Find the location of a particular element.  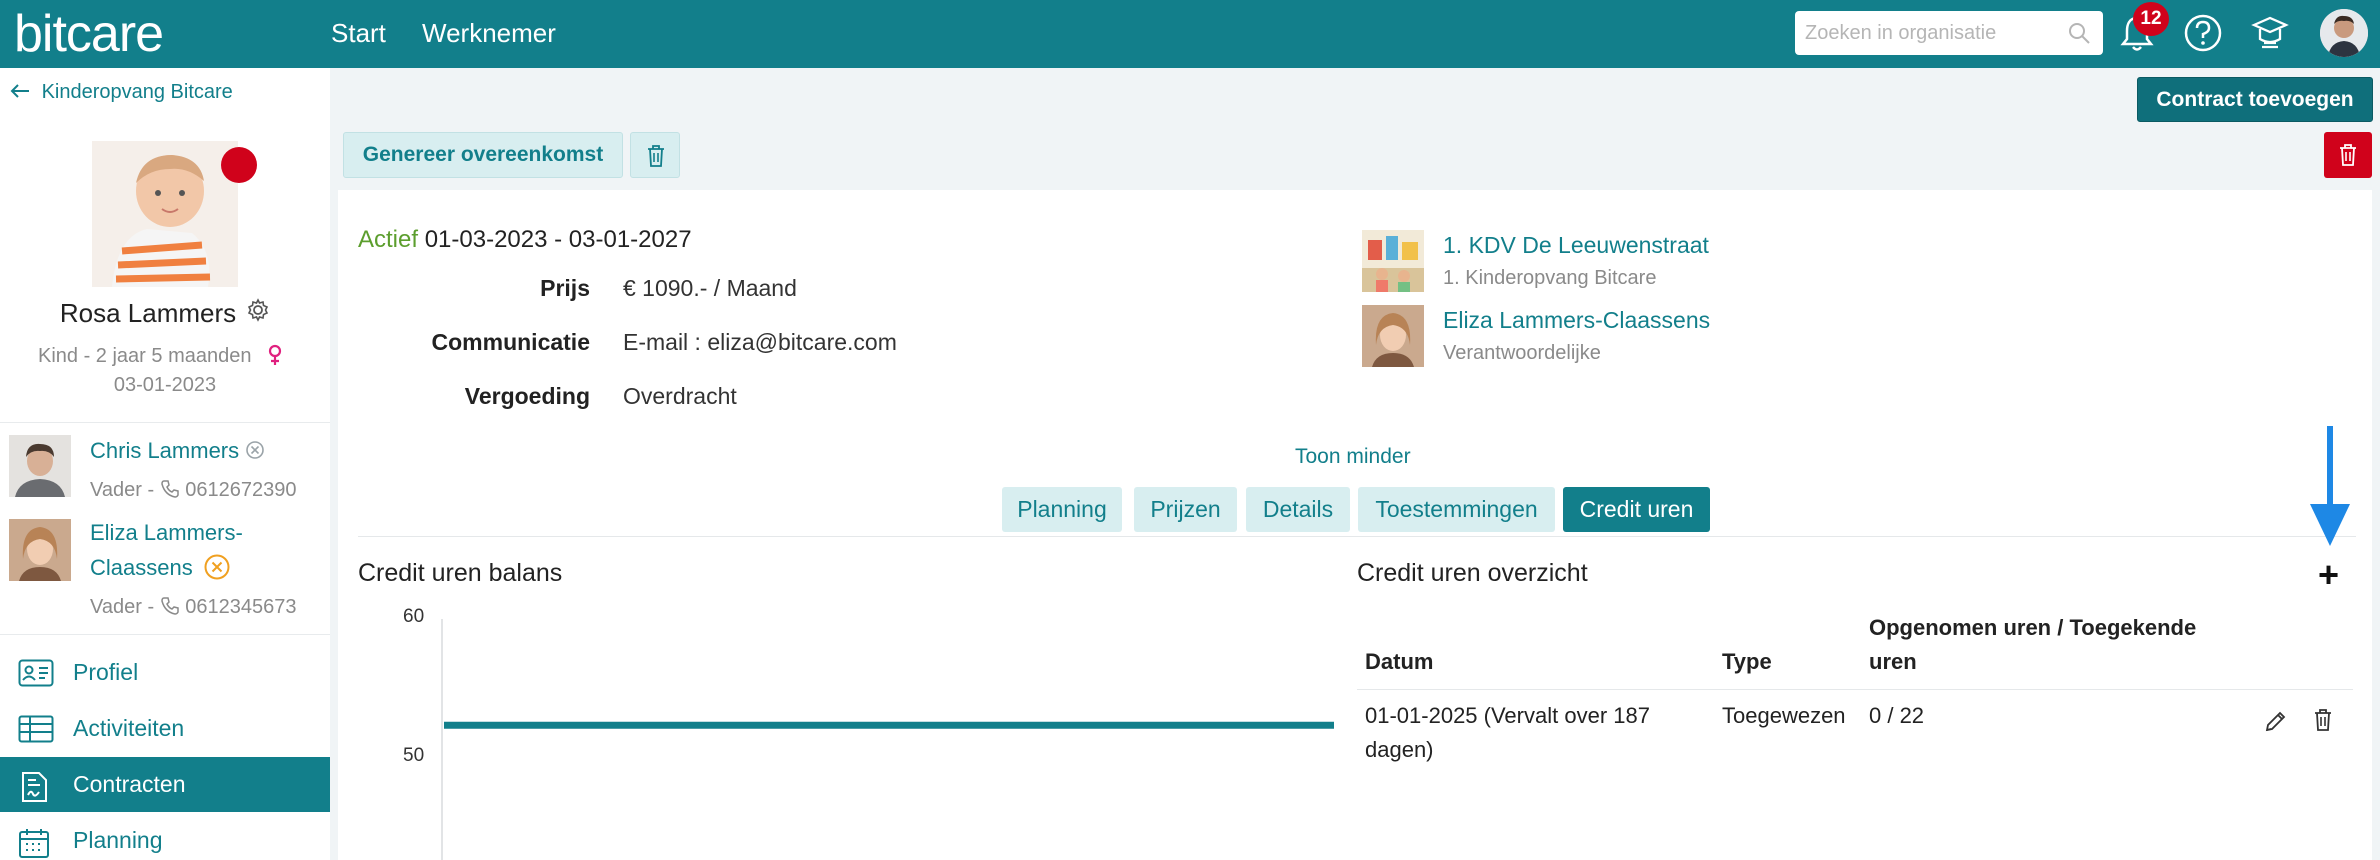

menu-label: Activiteiten is located at coordinates (129, 728).